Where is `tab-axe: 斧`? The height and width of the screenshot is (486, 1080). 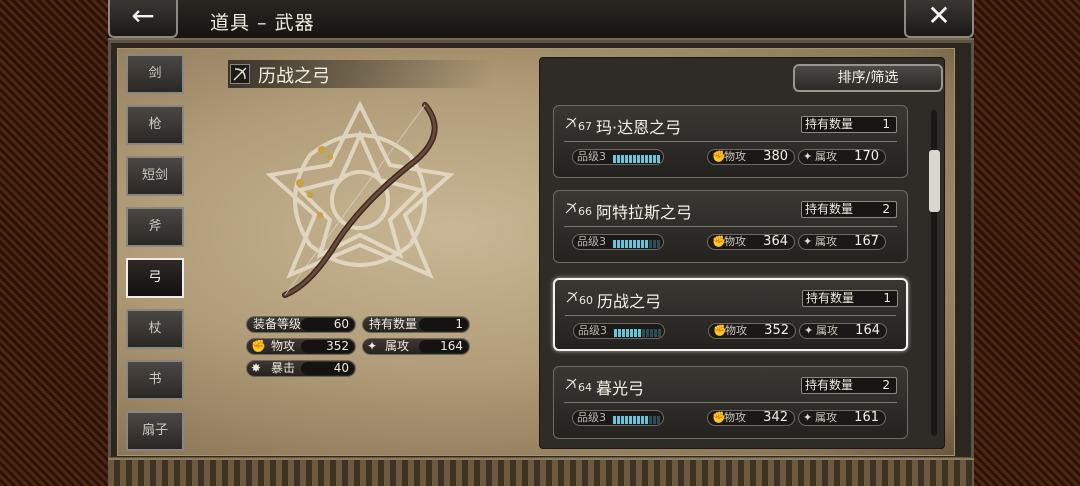
tab-axe: 斧 is located at coordinates (155, 227).